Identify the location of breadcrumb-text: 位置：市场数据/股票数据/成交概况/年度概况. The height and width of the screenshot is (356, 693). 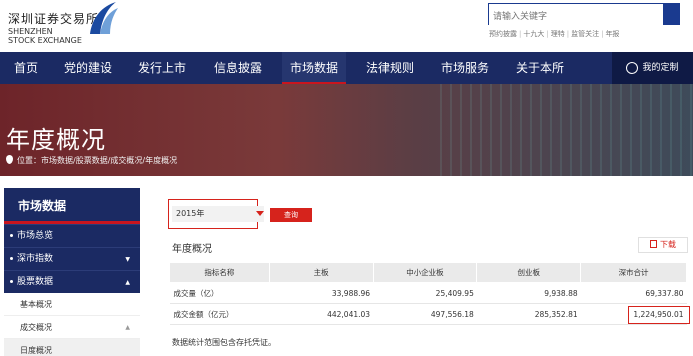
(97, 160).